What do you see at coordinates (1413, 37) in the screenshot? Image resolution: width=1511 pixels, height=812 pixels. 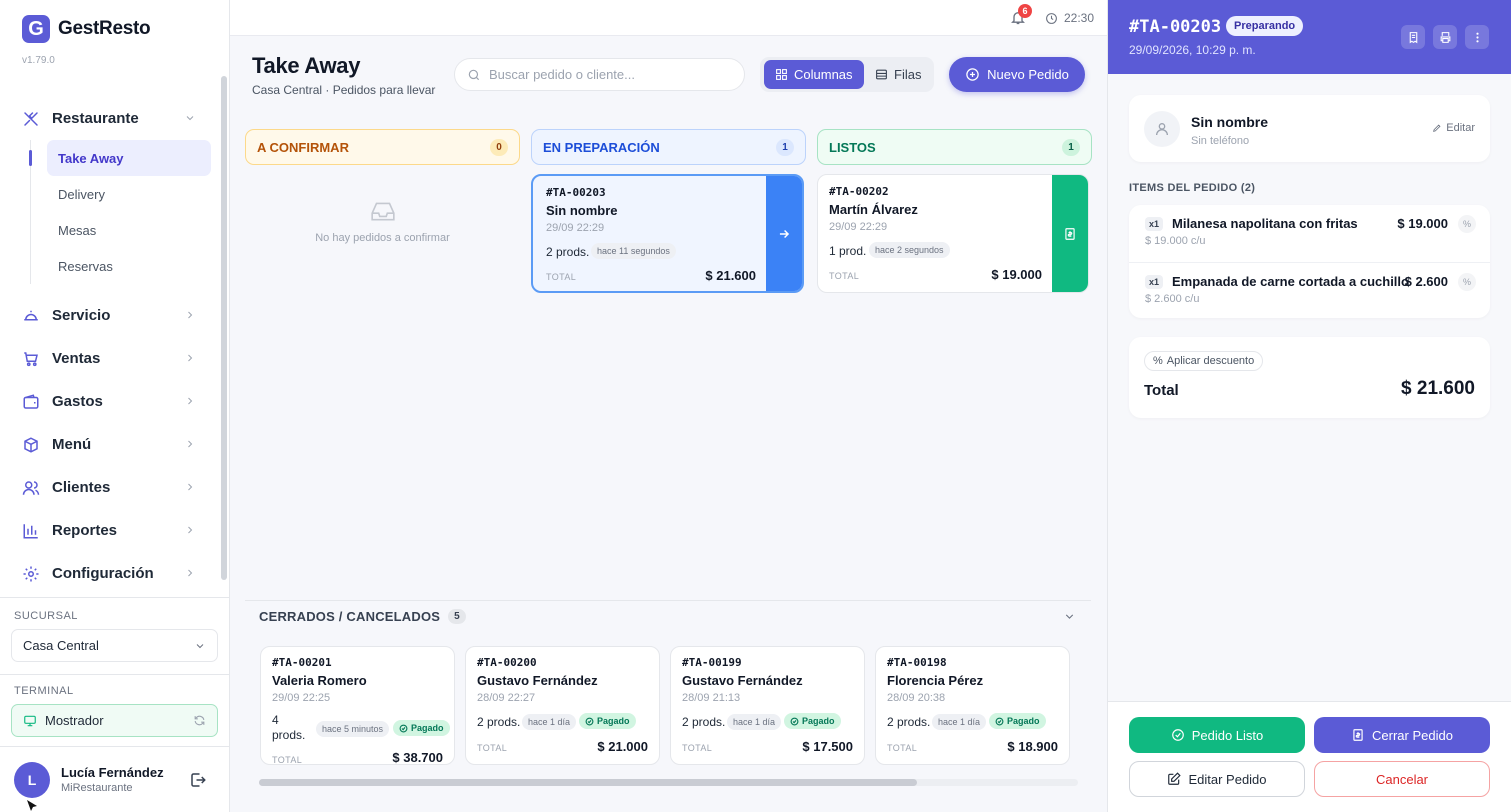 I see `ticket-button` at bounding box center [1413, 37].